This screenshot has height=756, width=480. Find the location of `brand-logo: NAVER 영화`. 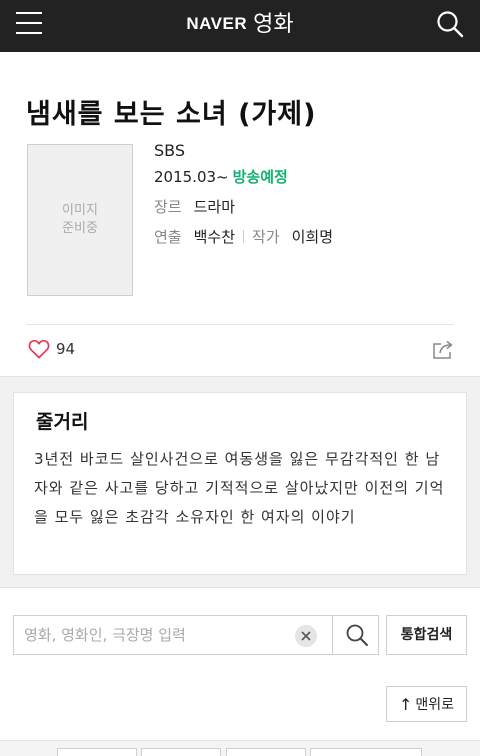

brand-logo: NAVER 영화 is located at coordinates (240, 24).